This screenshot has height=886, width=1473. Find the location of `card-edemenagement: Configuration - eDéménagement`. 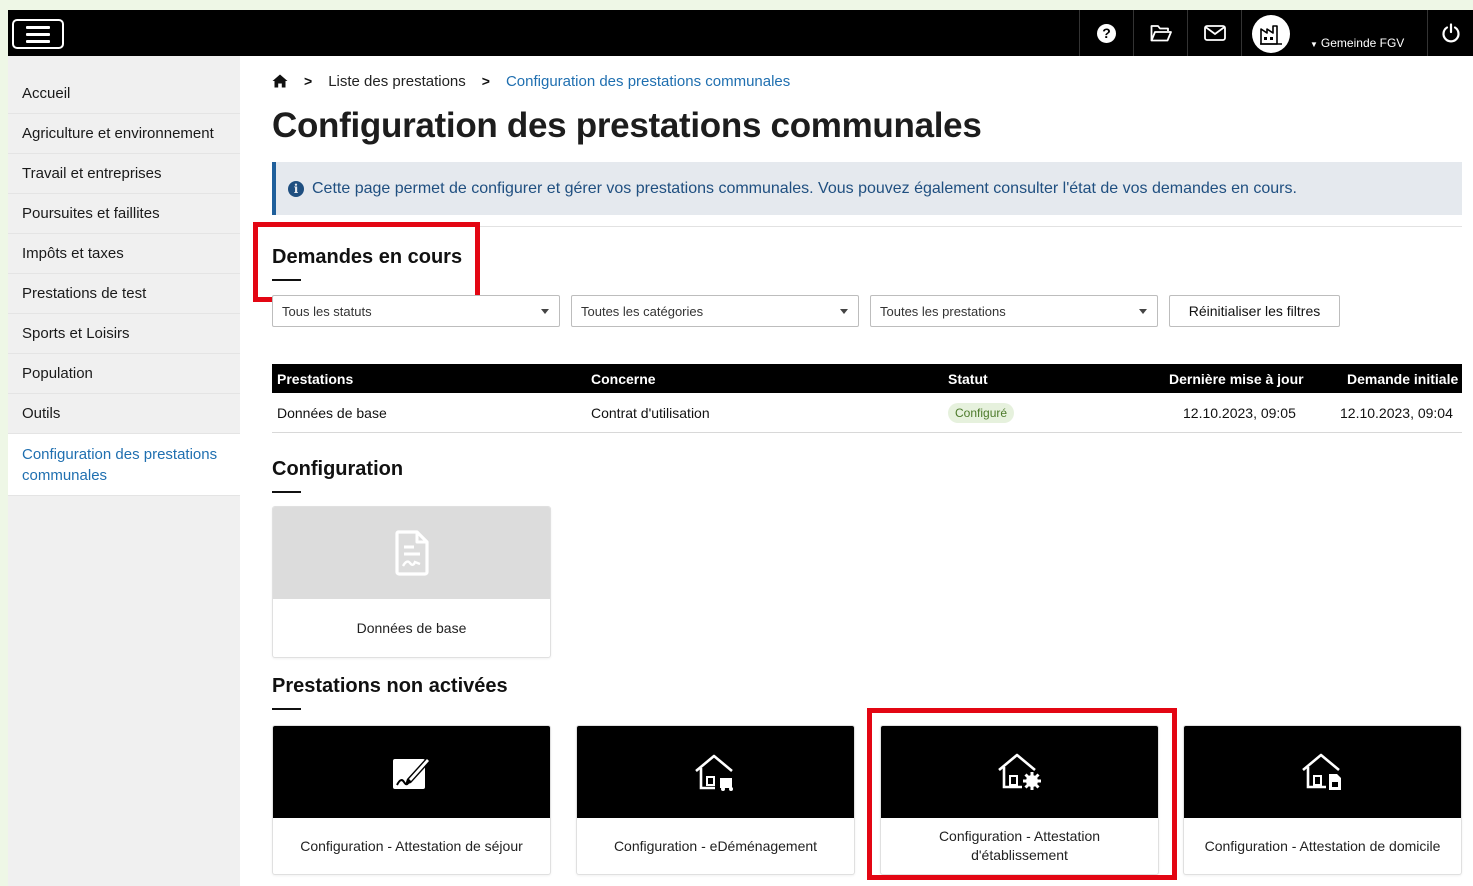

card-edemenagement: Configuration - eDéménagement is located at coordinates (715, 800).